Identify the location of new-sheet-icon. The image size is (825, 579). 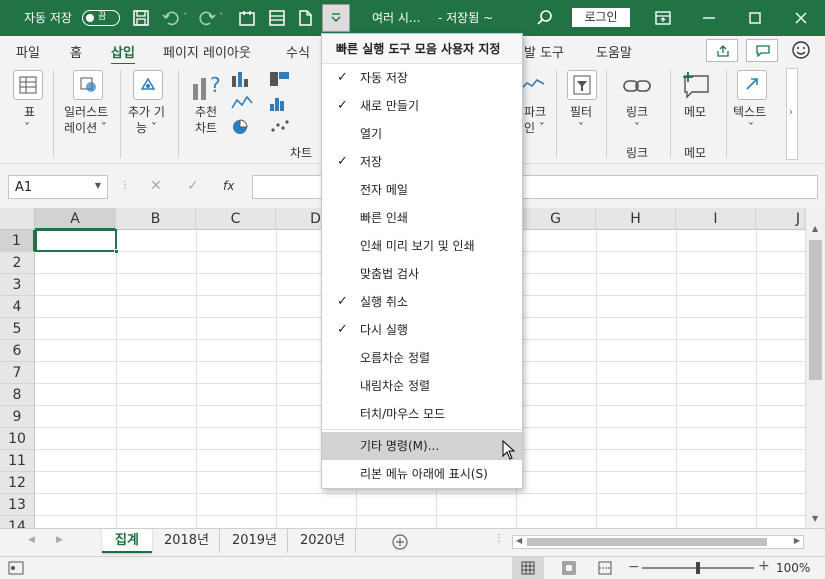
(247, 18).